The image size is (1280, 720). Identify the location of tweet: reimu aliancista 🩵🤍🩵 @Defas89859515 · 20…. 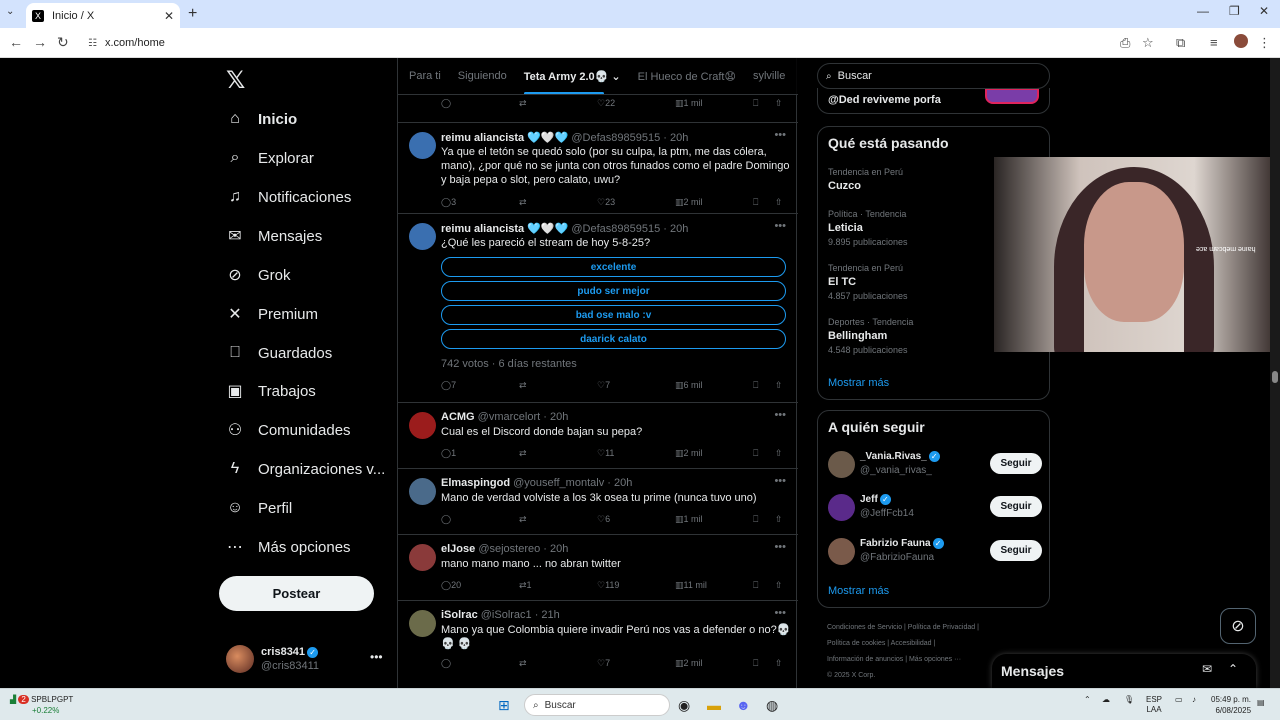
(598, 307).